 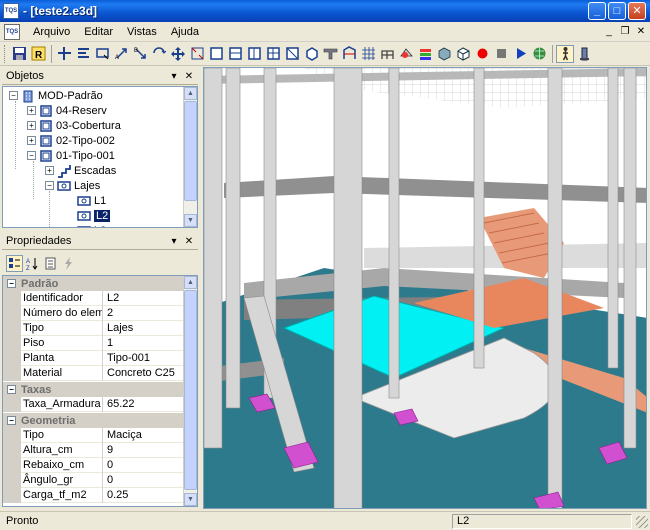 I want to click on beam-icon, so click(x=330, y=54).